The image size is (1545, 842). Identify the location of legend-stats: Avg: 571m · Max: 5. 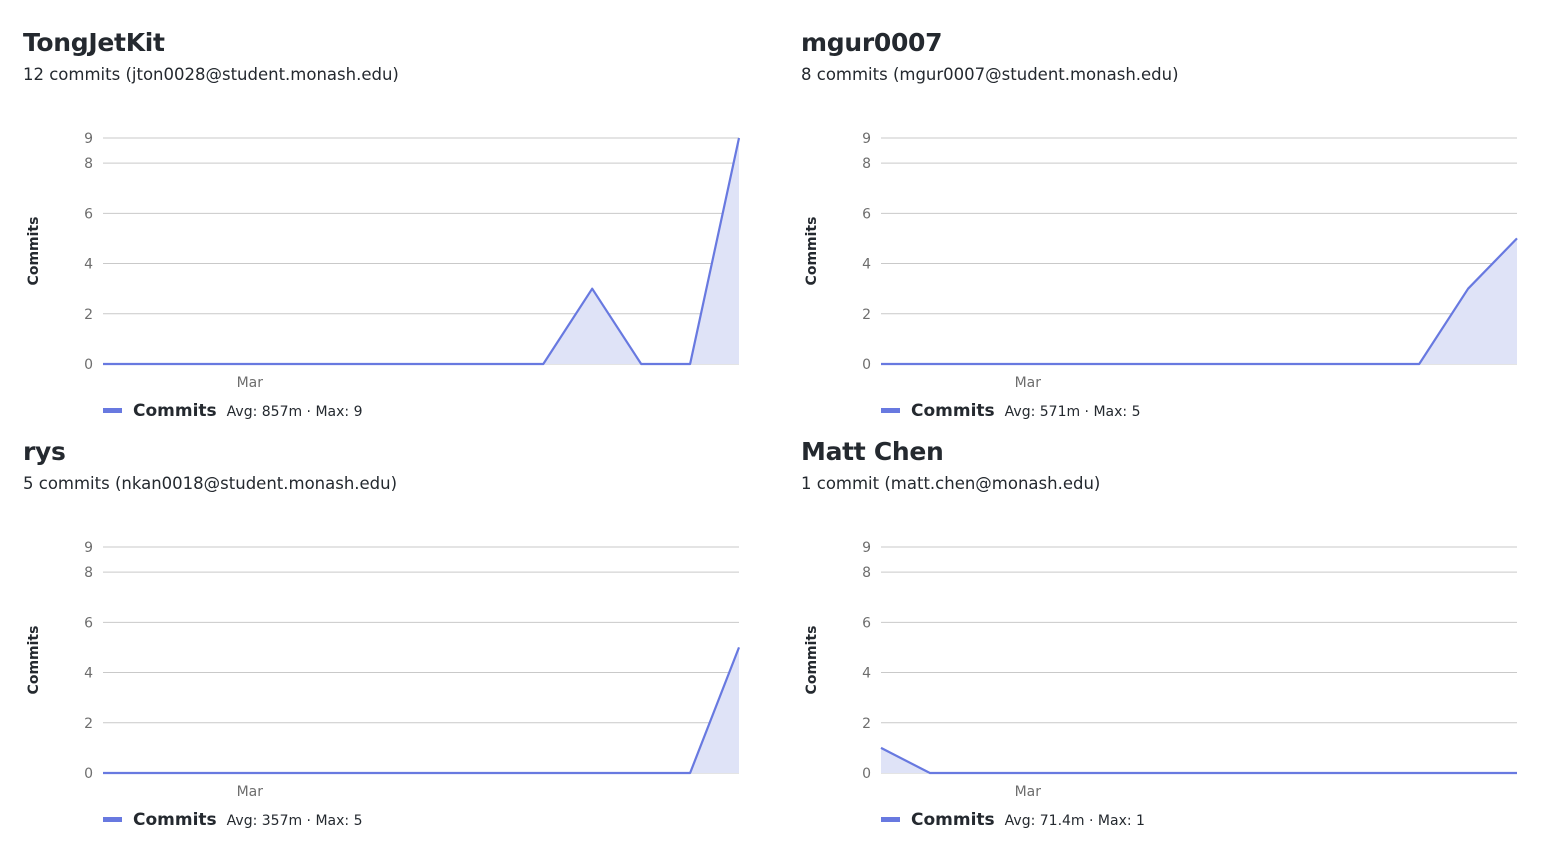
(1073, 412).